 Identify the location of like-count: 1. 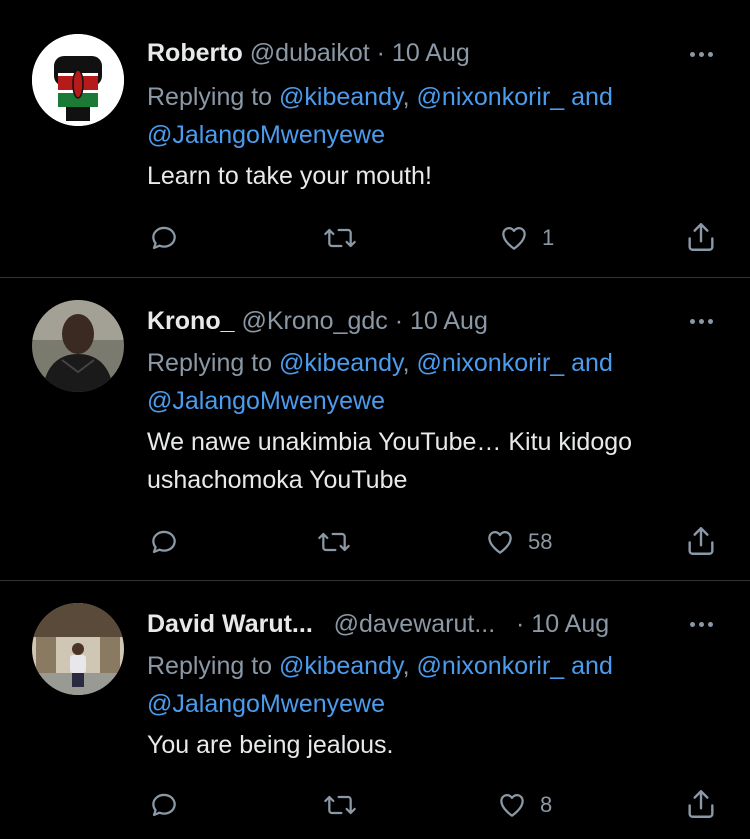
(548, 237).